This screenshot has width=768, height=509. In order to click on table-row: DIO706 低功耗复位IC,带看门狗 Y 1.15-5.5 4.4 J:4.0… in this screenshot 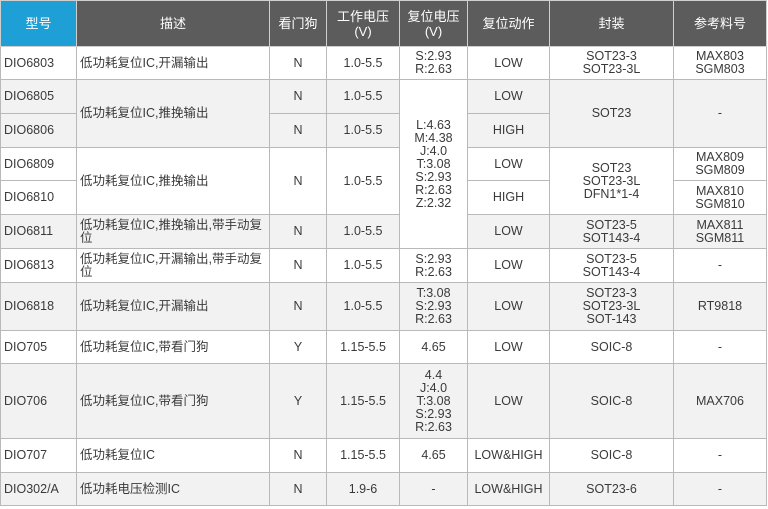, I will do `click(383, 401)`.